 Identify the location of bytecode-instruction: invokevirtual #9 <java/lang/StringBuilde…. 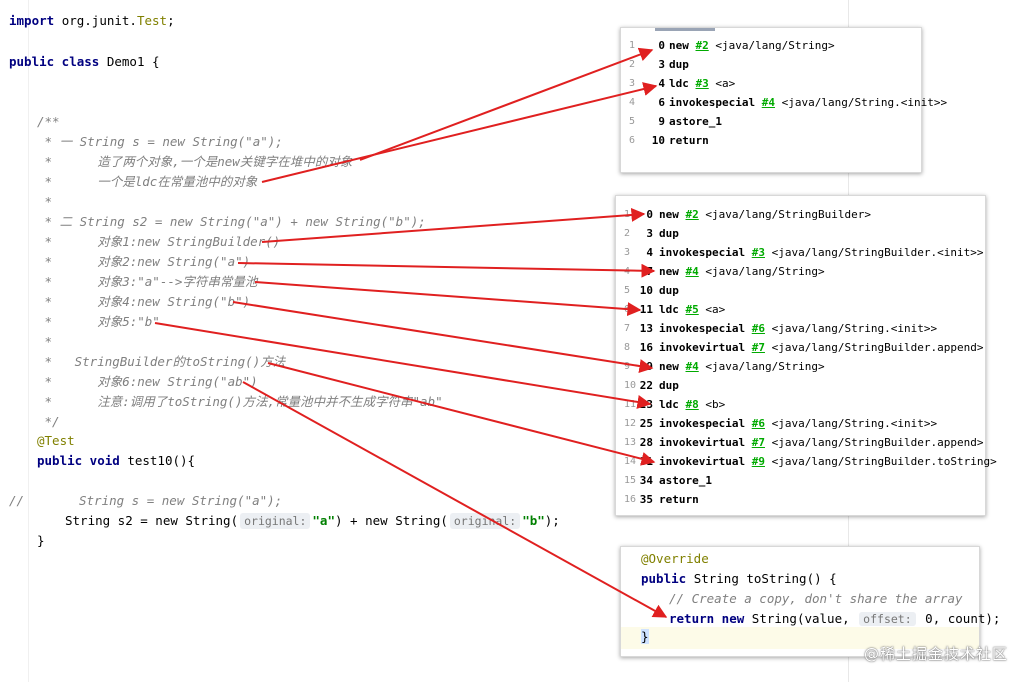
(828, 461).